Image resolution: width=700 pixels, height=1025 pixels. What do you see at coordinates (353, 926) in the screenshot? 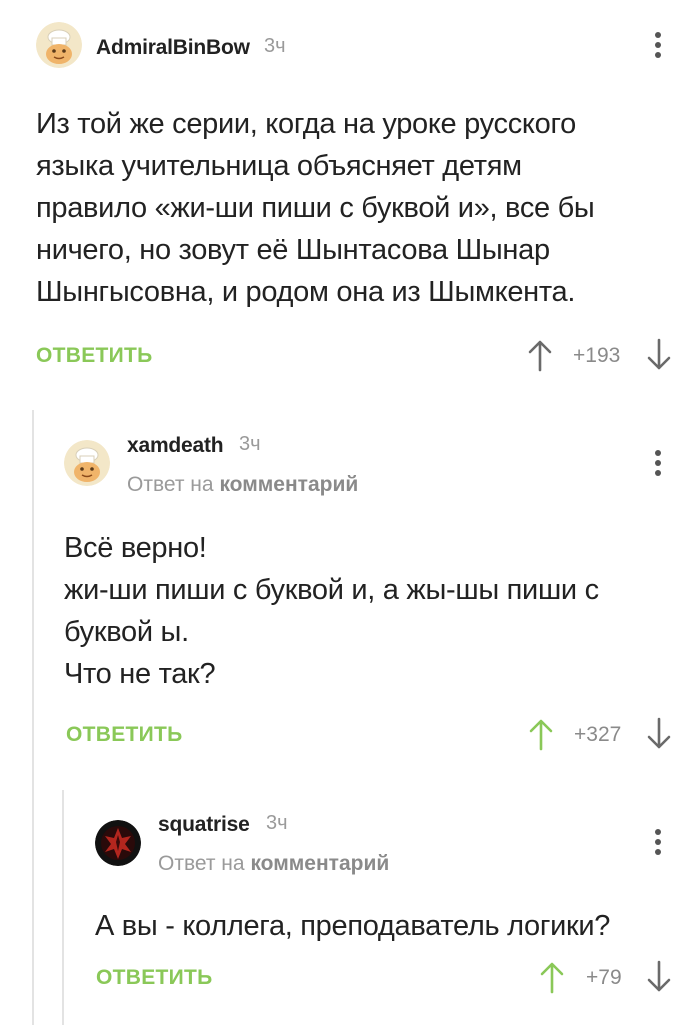
I see `comment-text: А вы - коллега, преподаватель логики?` at bounding box center [353, 926].